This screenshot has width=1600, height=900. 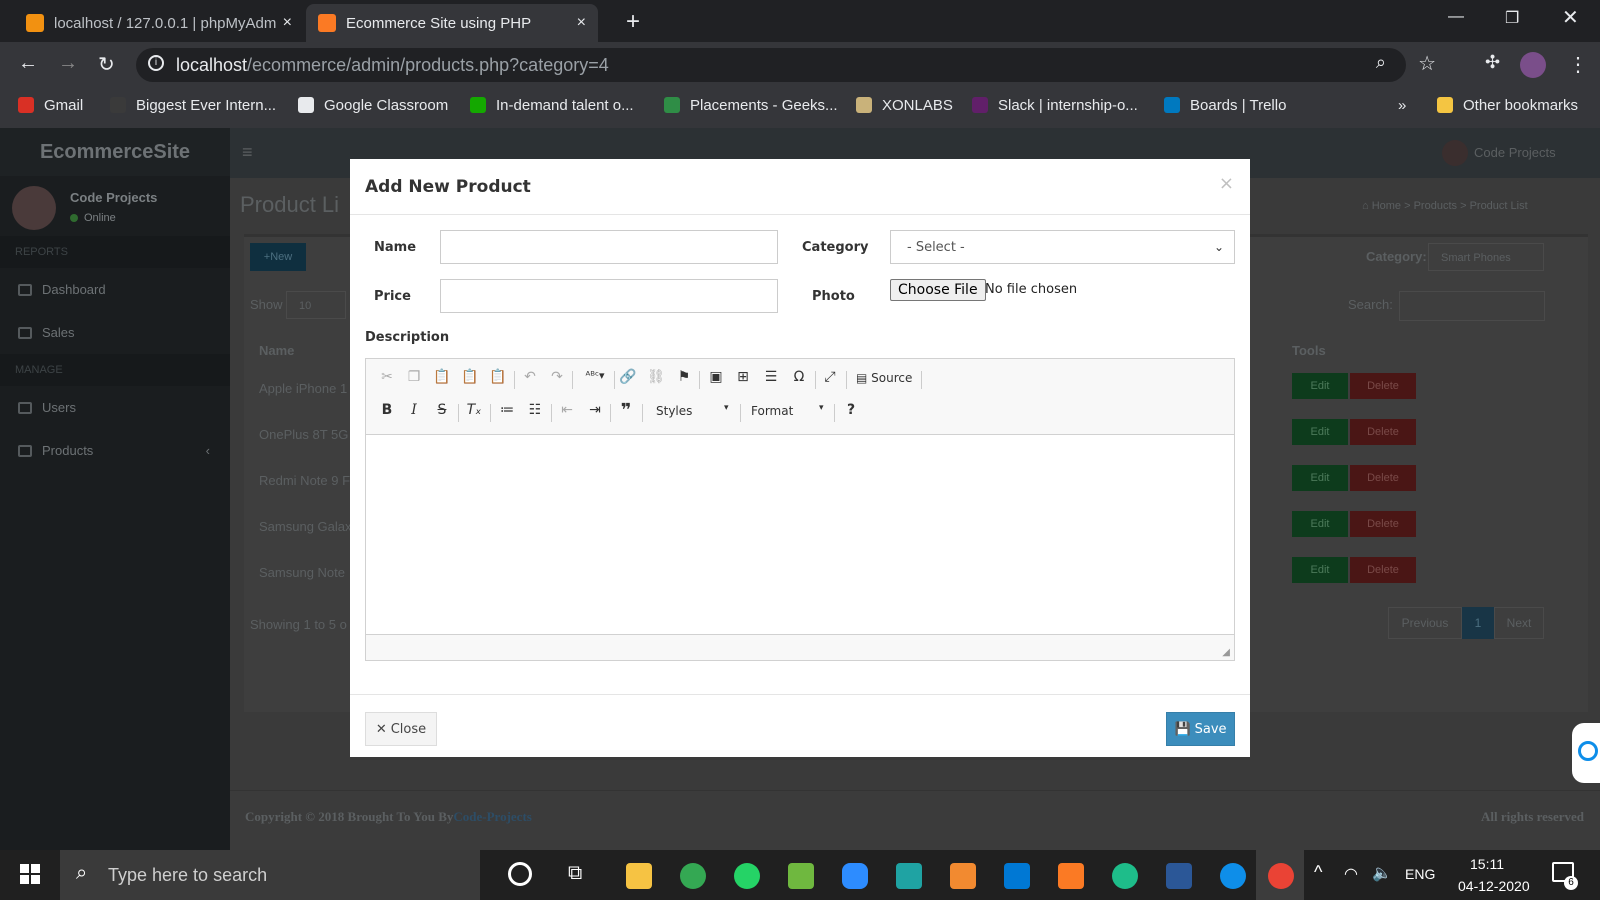 What do you see at coordinates (830, 377) in the screenshot?
I see `maximize-icon: ⤢` at bounding box center [830, 377].